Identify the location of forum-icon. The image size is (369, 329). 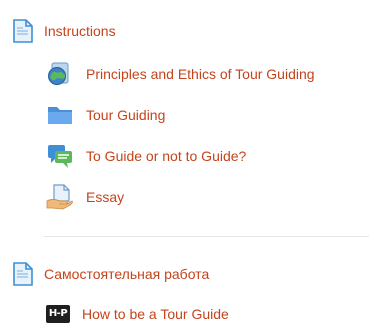
(60, 156).